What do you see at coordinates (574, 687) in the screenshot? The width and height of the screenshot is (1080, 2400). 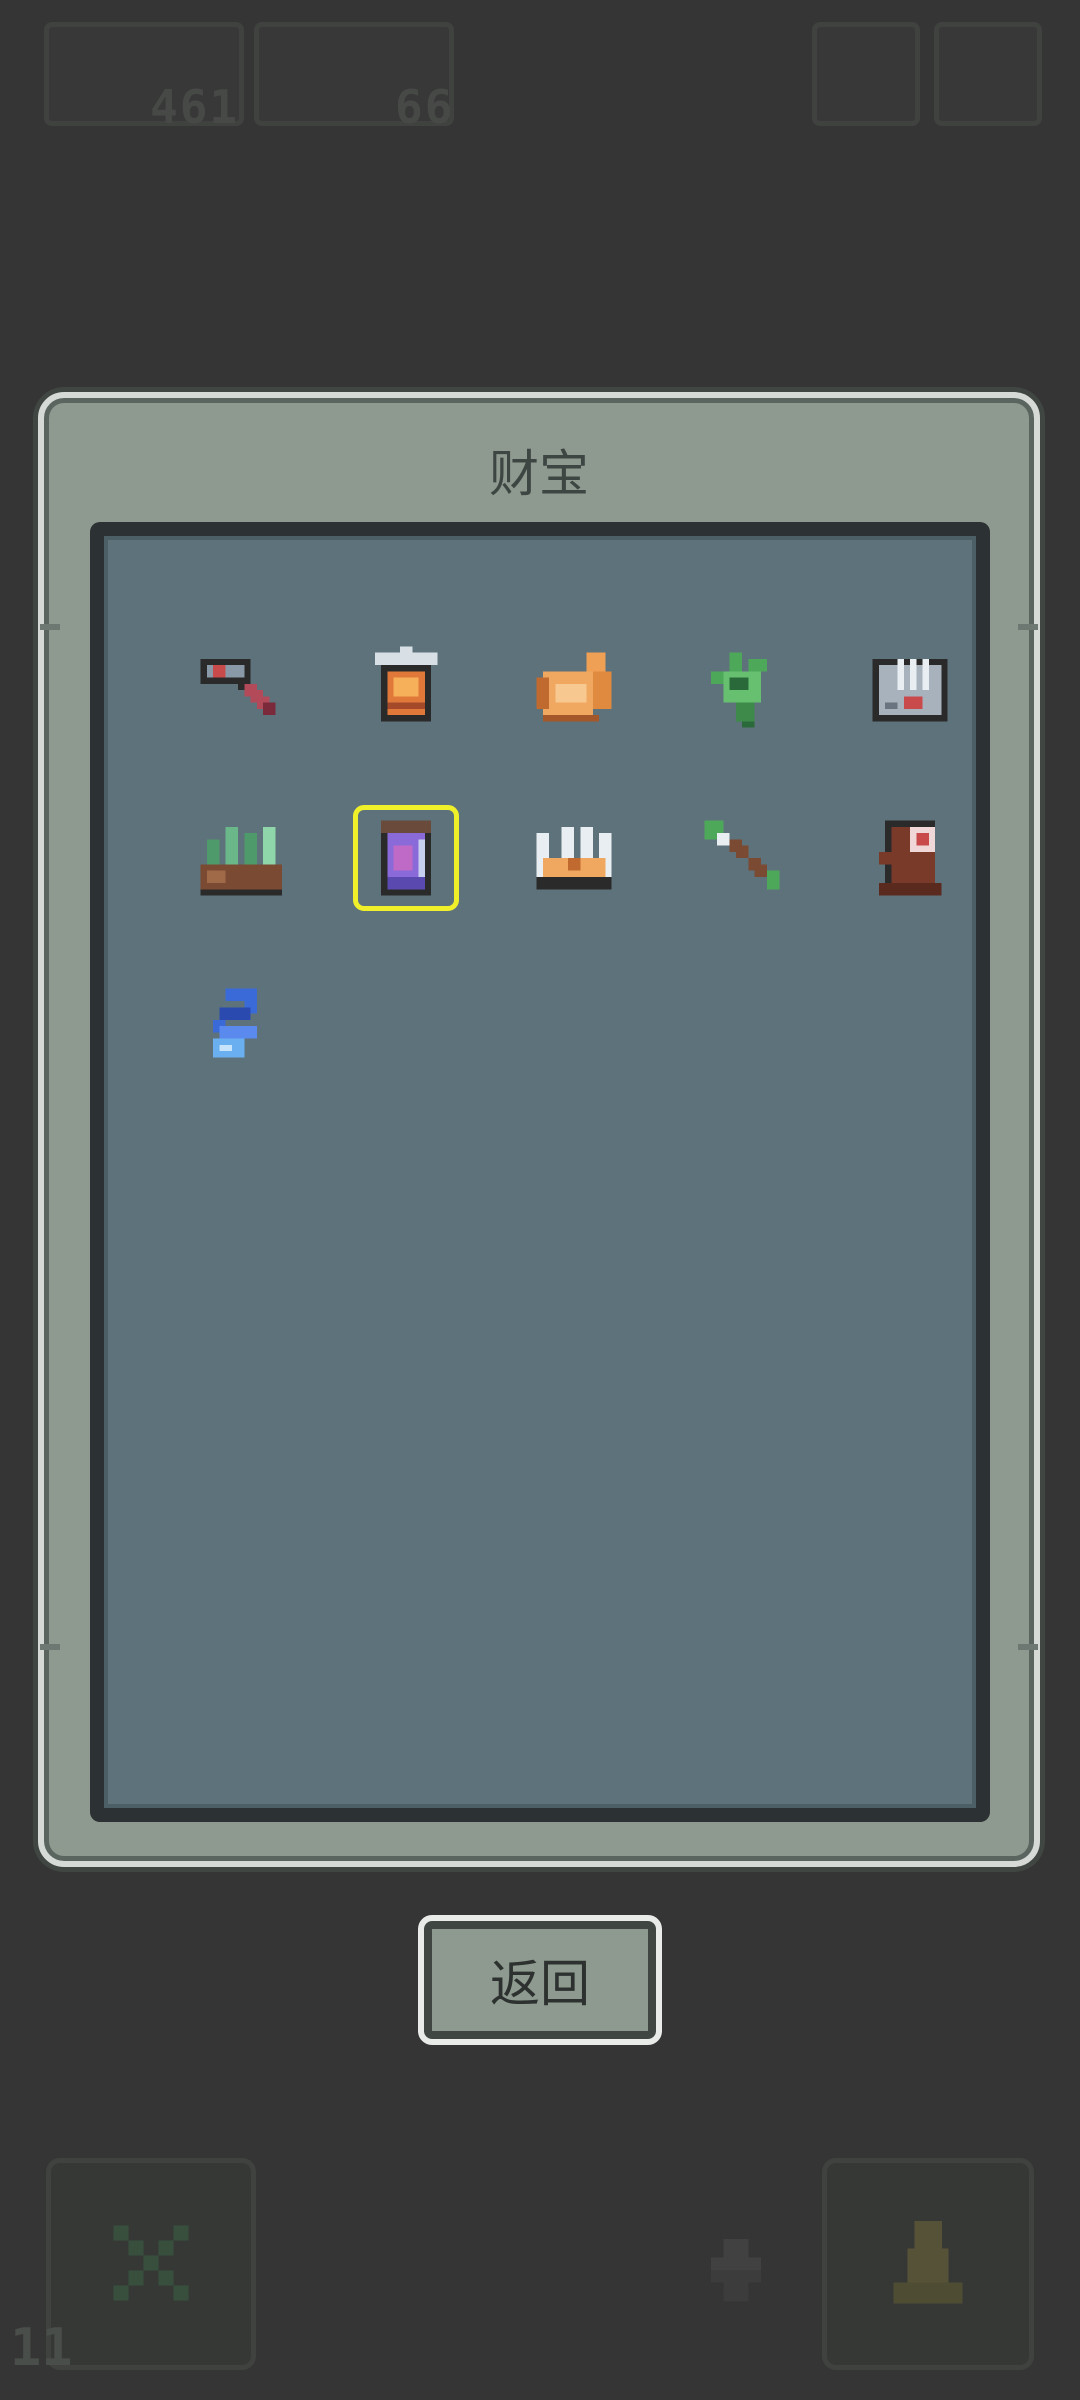 I see `horn-icon` at bounding box center [574, 687].